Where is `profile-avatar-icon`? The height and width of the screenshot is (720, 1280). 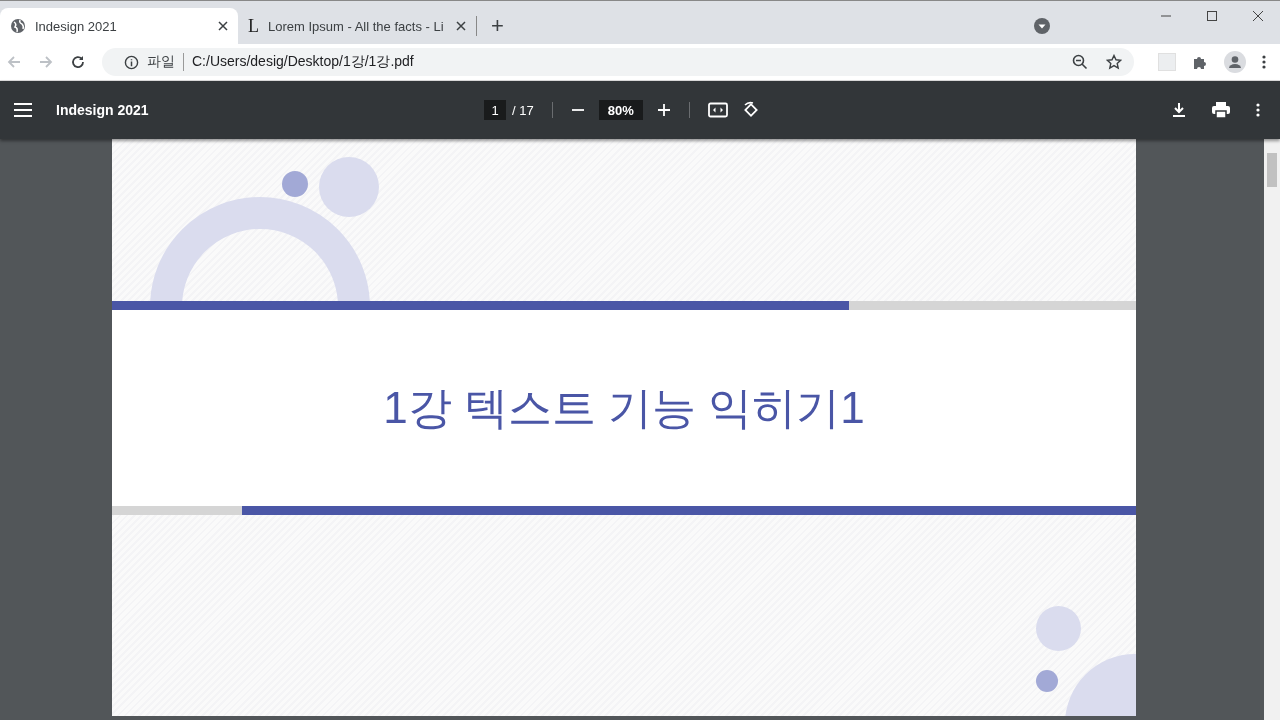 profile-avatar-icon is located at coordinates (1235, 62).